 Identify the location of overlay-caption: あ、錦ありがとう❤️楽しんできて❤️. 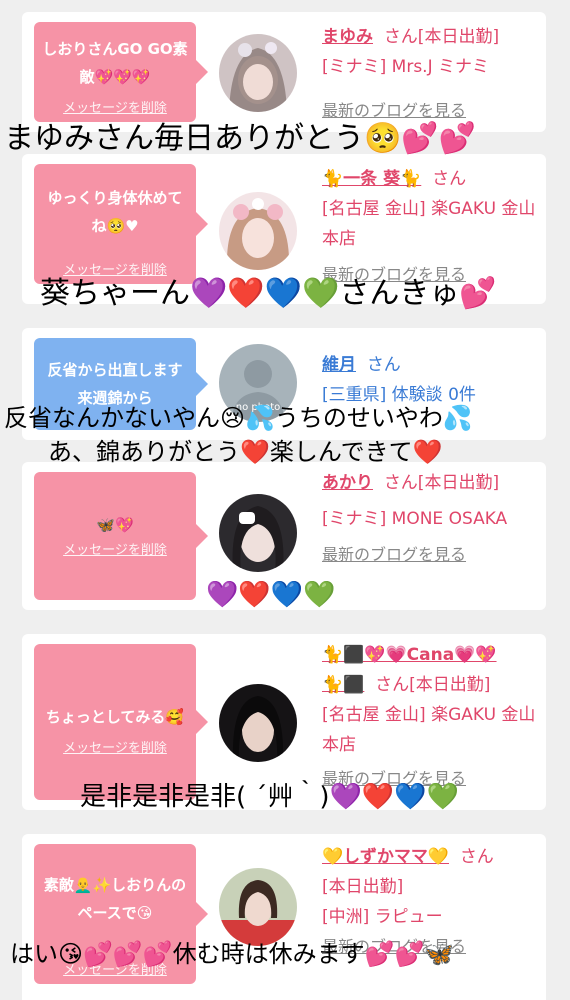
(245, 452).